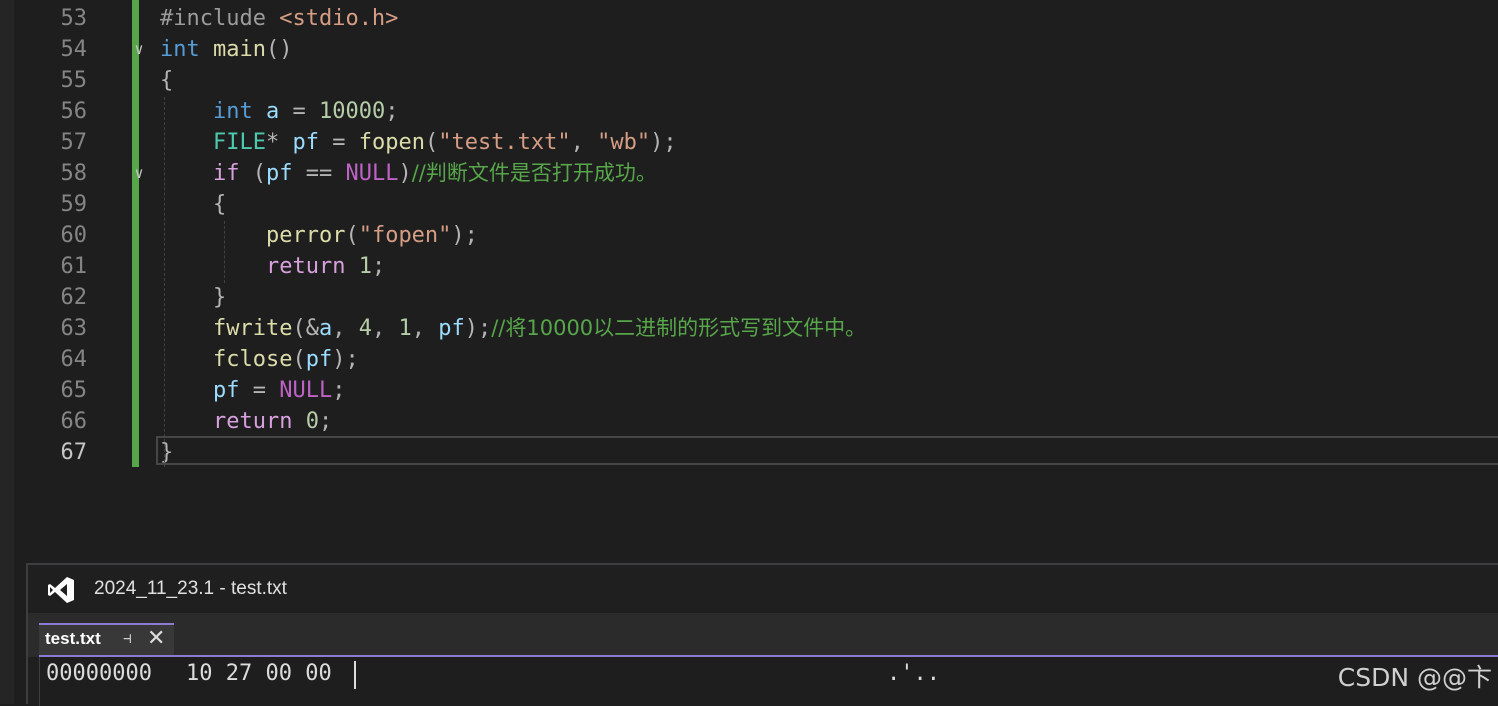 This screenshot has height=706, width=1498. I want to click on code-text: #include <stdio.h>, so click(279, 18).